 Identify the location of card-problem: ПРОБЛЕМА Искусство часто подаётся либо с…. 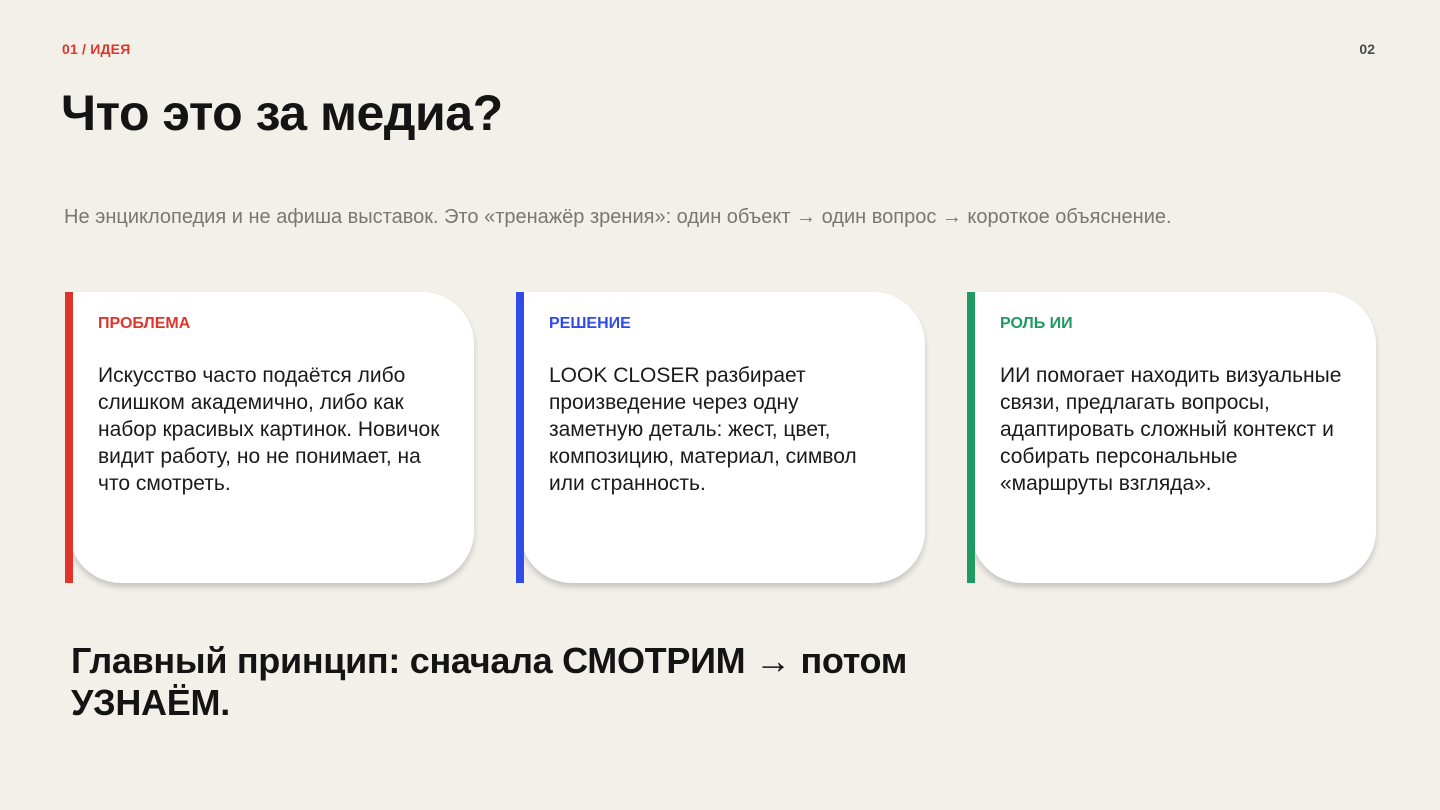
(269, 437).